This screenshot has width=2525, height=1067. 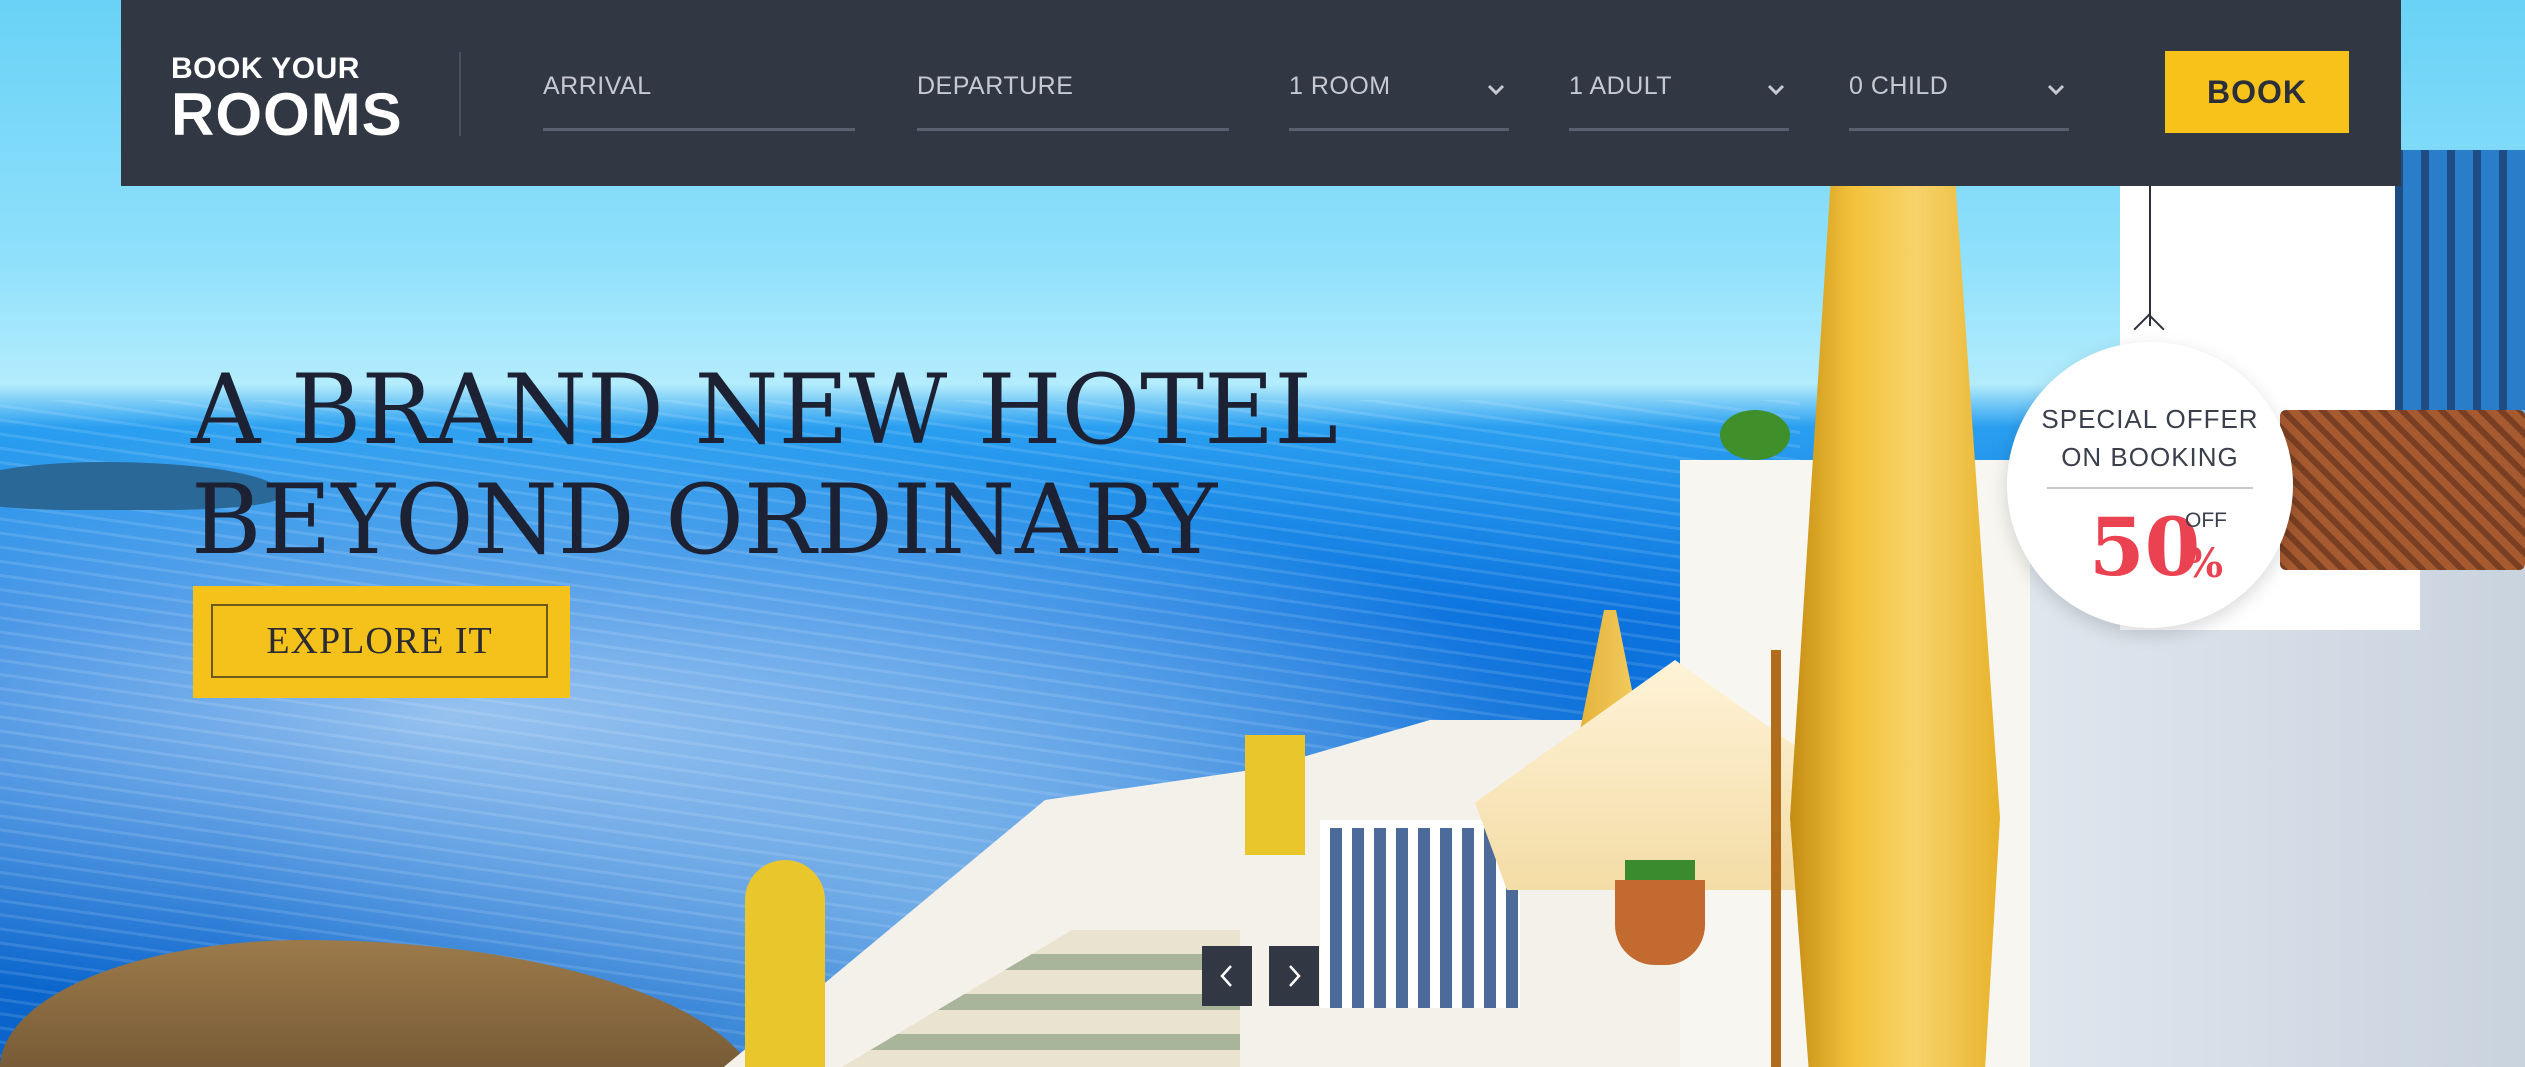 I want to click on white-gate, so click(x=1420, y=914).